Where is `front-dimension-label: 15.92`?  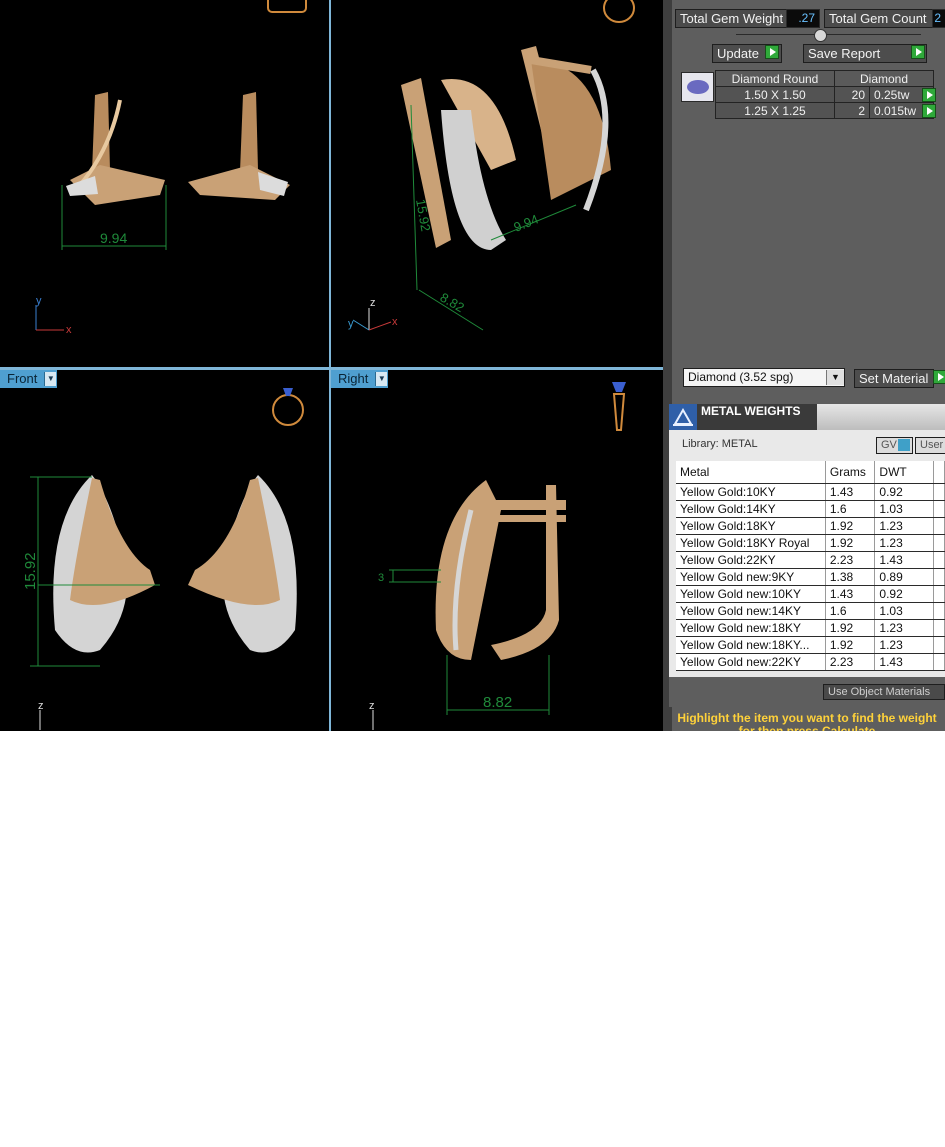
front-dimension-label: 15.92 is located at coordinates (30, 571).